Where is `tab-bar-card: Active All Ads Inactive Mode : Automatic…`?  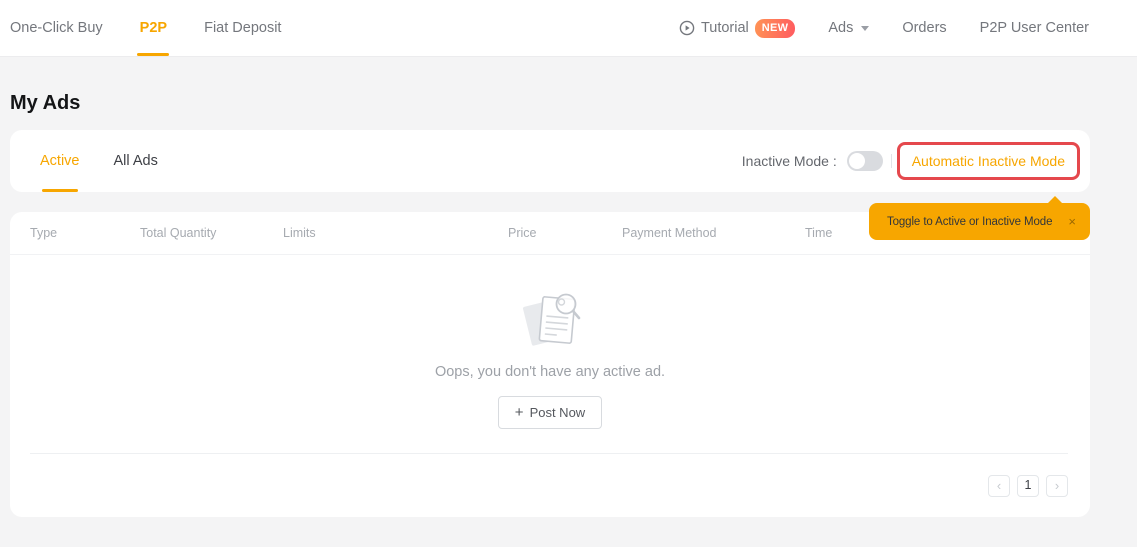
tab-bar-card: Active All Ads Inactive Mode : Automatic… is located at coordinates (550, 161).